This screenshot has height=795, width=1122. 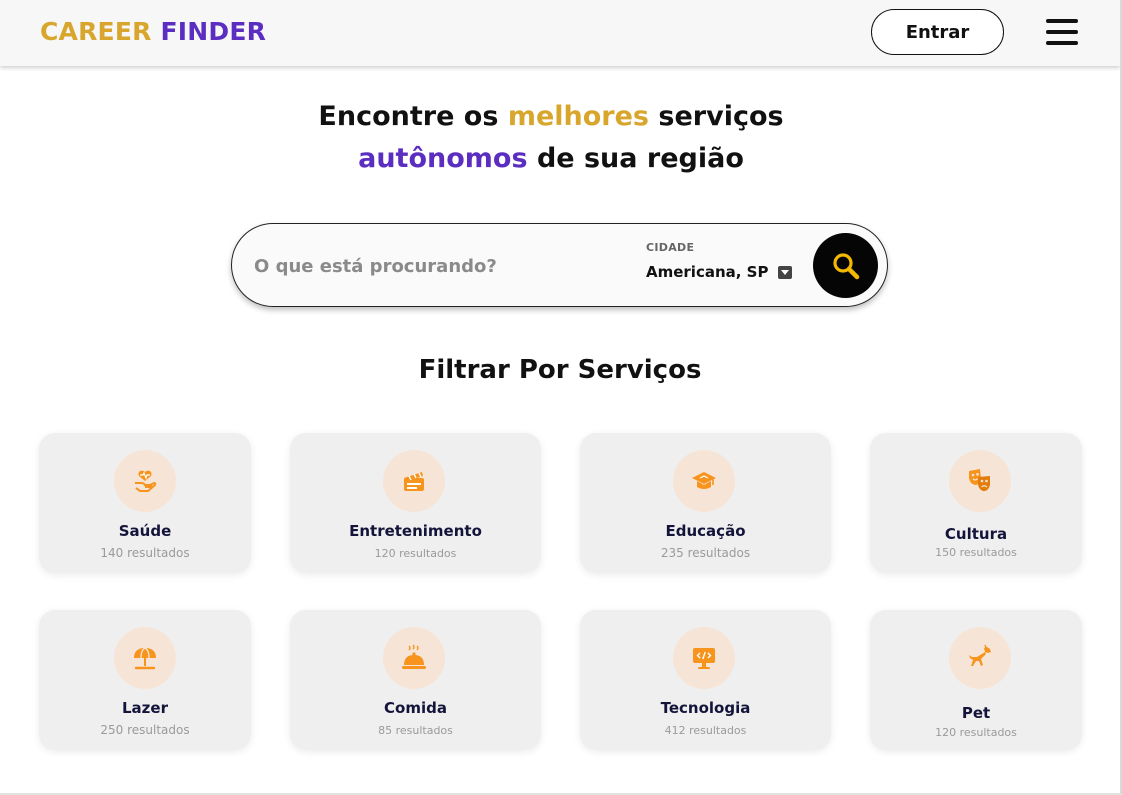 I want to click on category-card-comida: Comida 85 resultados, so click(x=415, y=680).